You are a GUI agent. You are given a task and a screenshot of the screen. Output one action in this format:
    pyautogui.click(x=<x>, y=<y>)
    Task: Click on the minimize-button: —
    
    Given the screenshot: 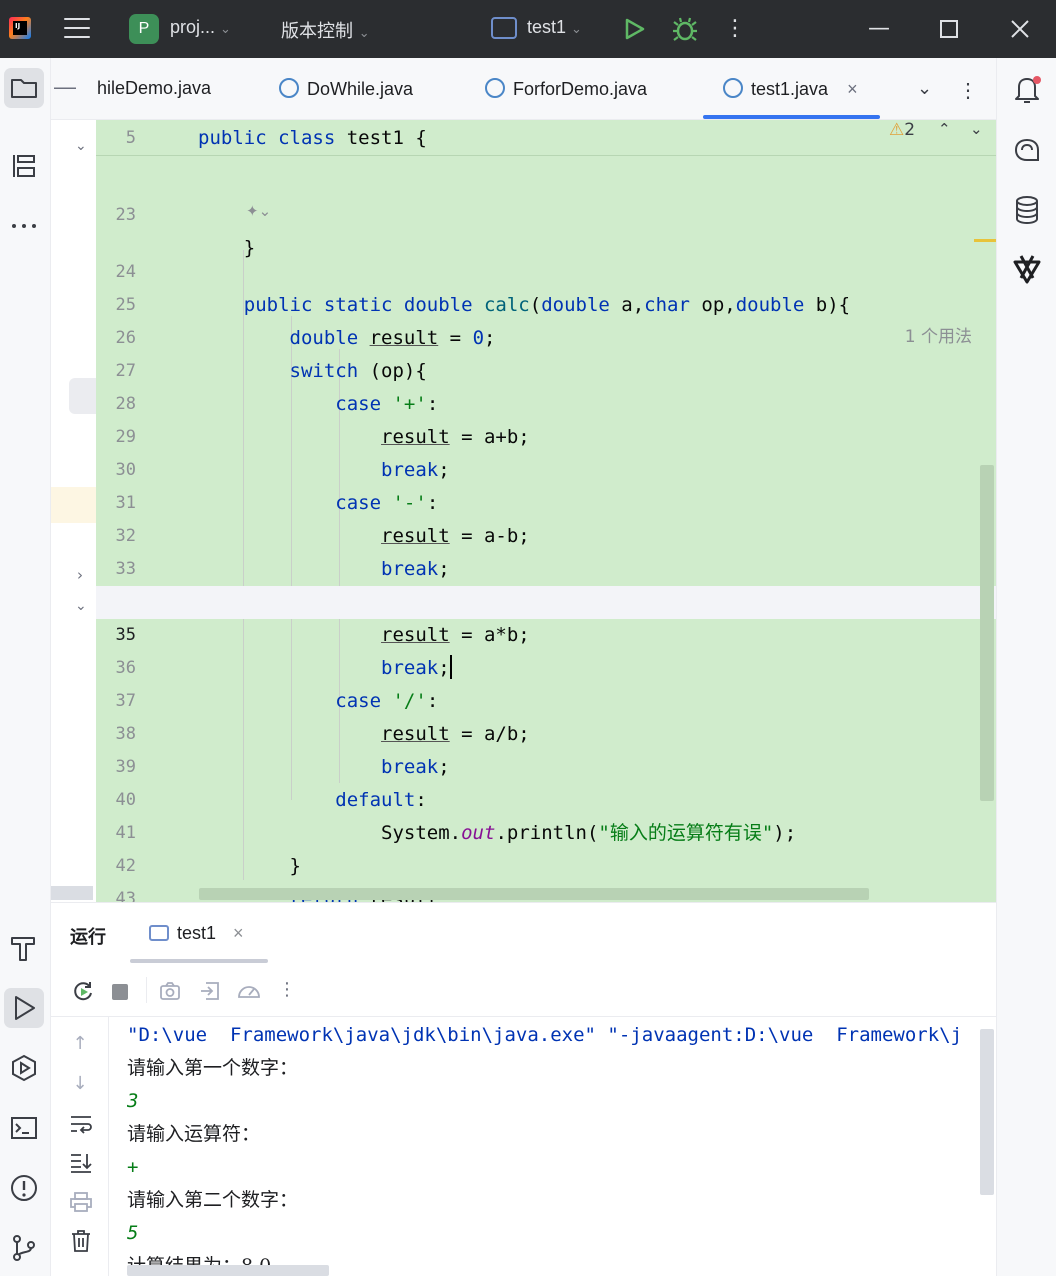 What is the action you would take?
    pyautogui.click(x=879, y=29)
    